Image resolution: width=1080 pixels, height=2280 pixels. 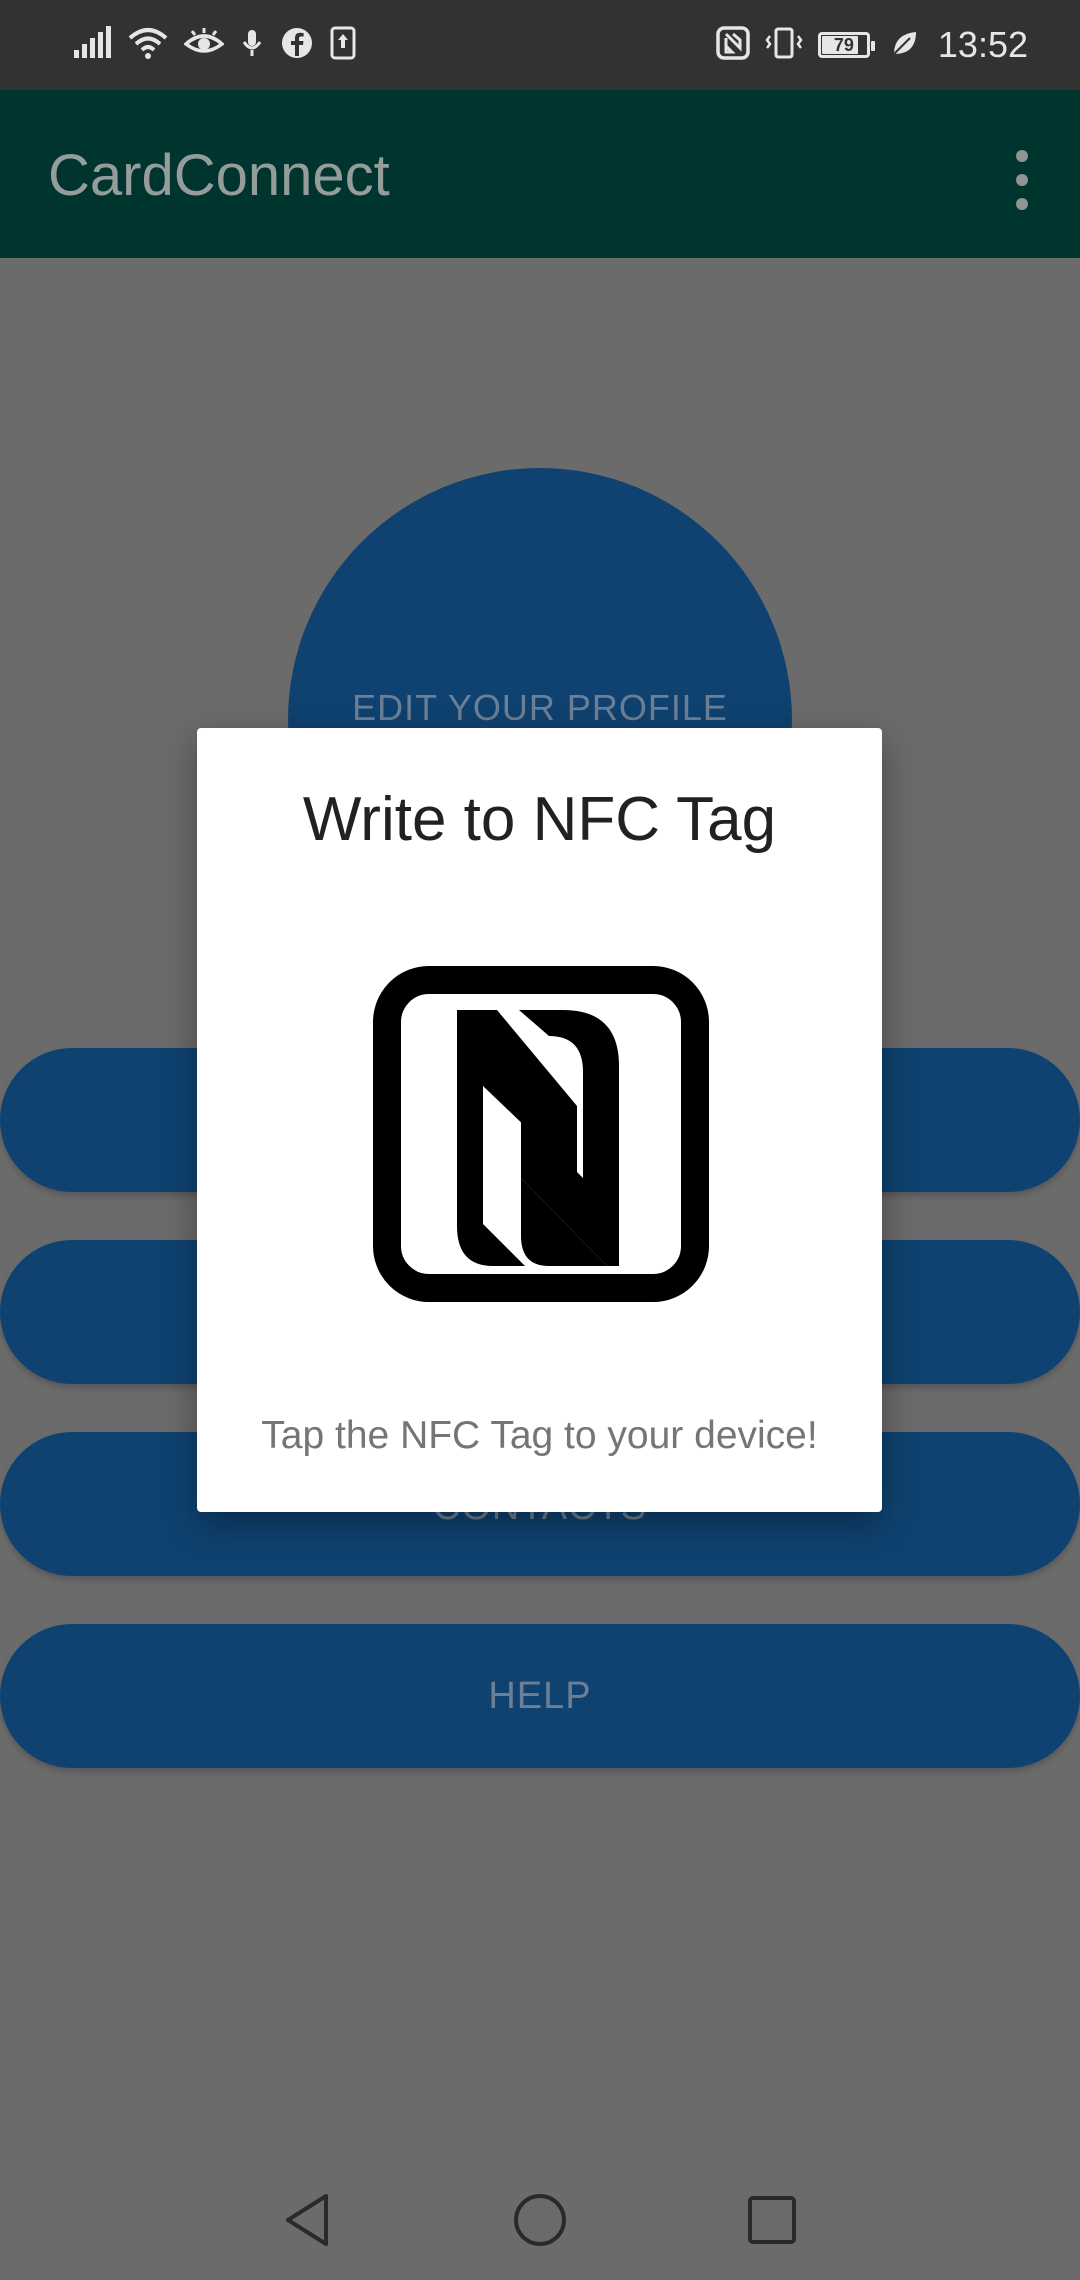 What do you see at coordinates (540, 707) in the screenshot?
I see `edit-profile-label: EDIT YOUR PROFILE` at bounding box center [540, 707].